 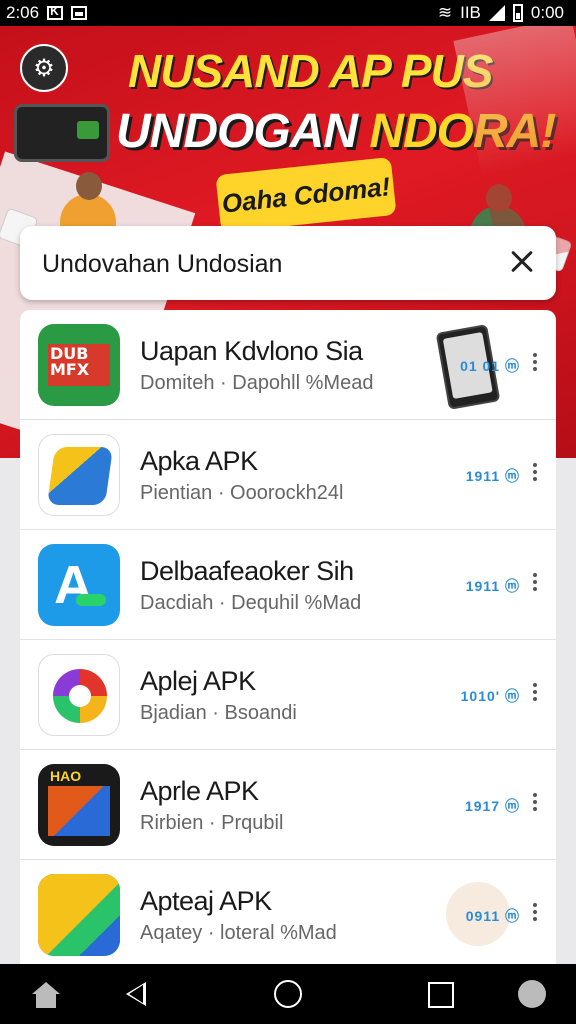 I want to click on banner-title: NUSAND AP PUS, so click(x=310, y=71).